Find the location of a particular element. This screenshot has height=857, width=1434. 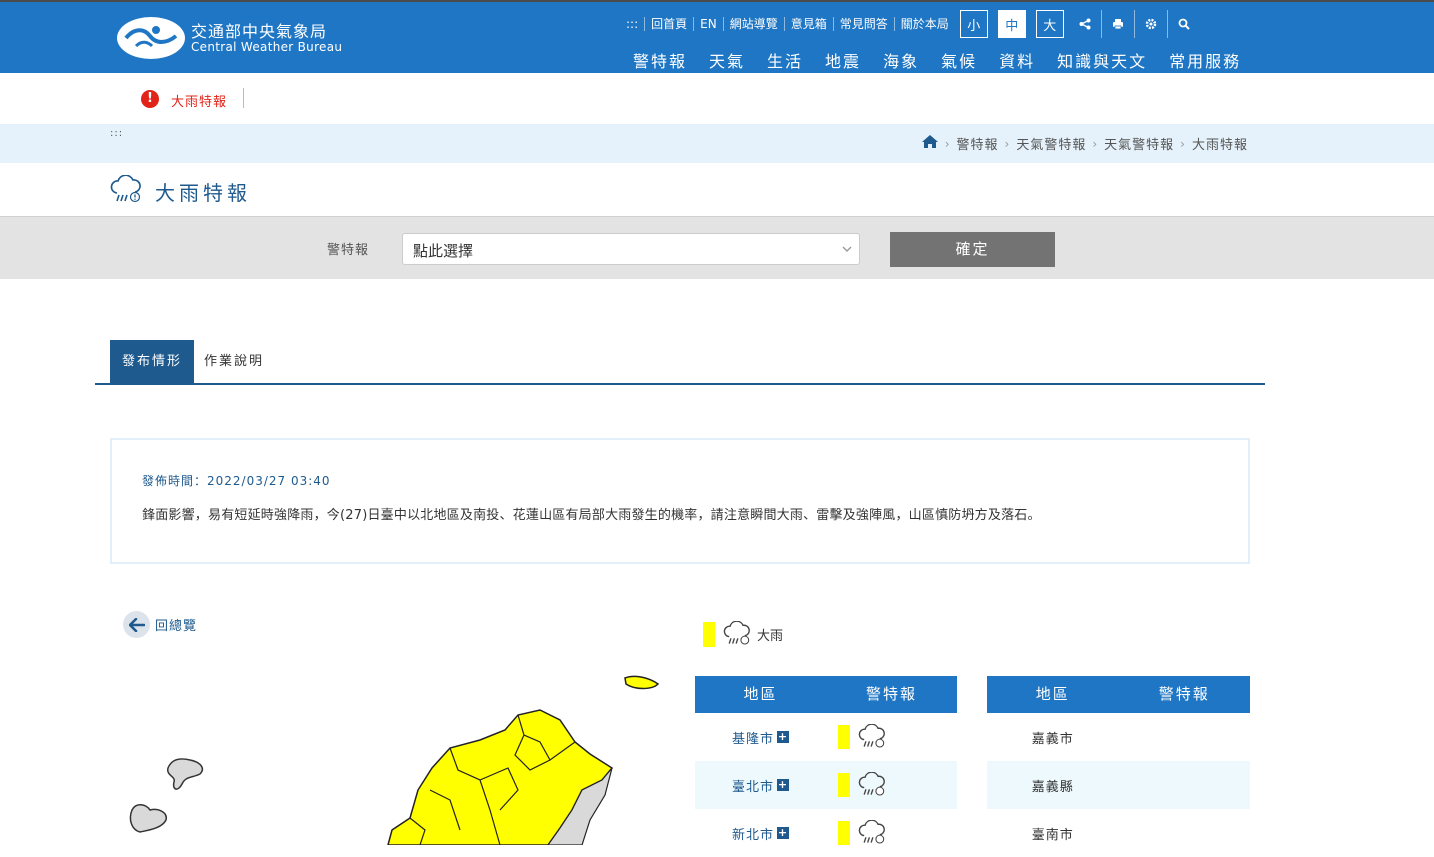

select-label: 警特報 is located at coordinates (348, 250).